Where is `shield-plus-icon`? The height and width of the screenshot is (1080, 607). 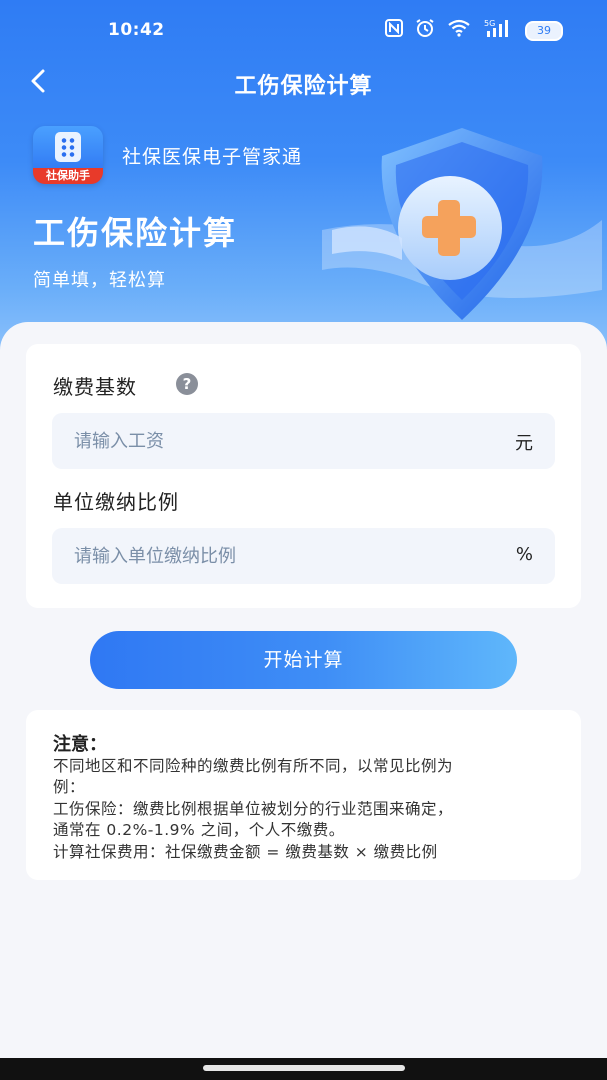
shield-plus-icon is located at coordinates (462, 224).